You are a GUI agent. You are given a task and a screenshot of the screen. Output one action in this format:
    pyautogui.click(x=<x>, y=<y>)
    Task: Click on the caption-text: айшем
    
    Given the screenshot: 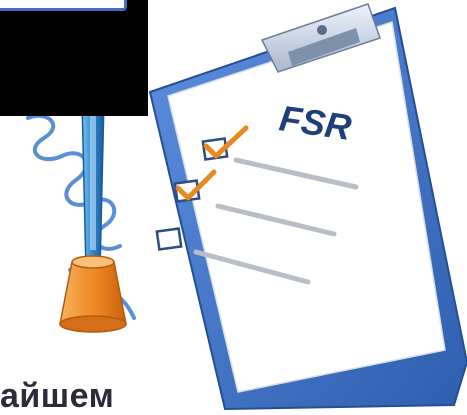 What is the action you would take?
    pyautogui.click(x=57, y=396)
    